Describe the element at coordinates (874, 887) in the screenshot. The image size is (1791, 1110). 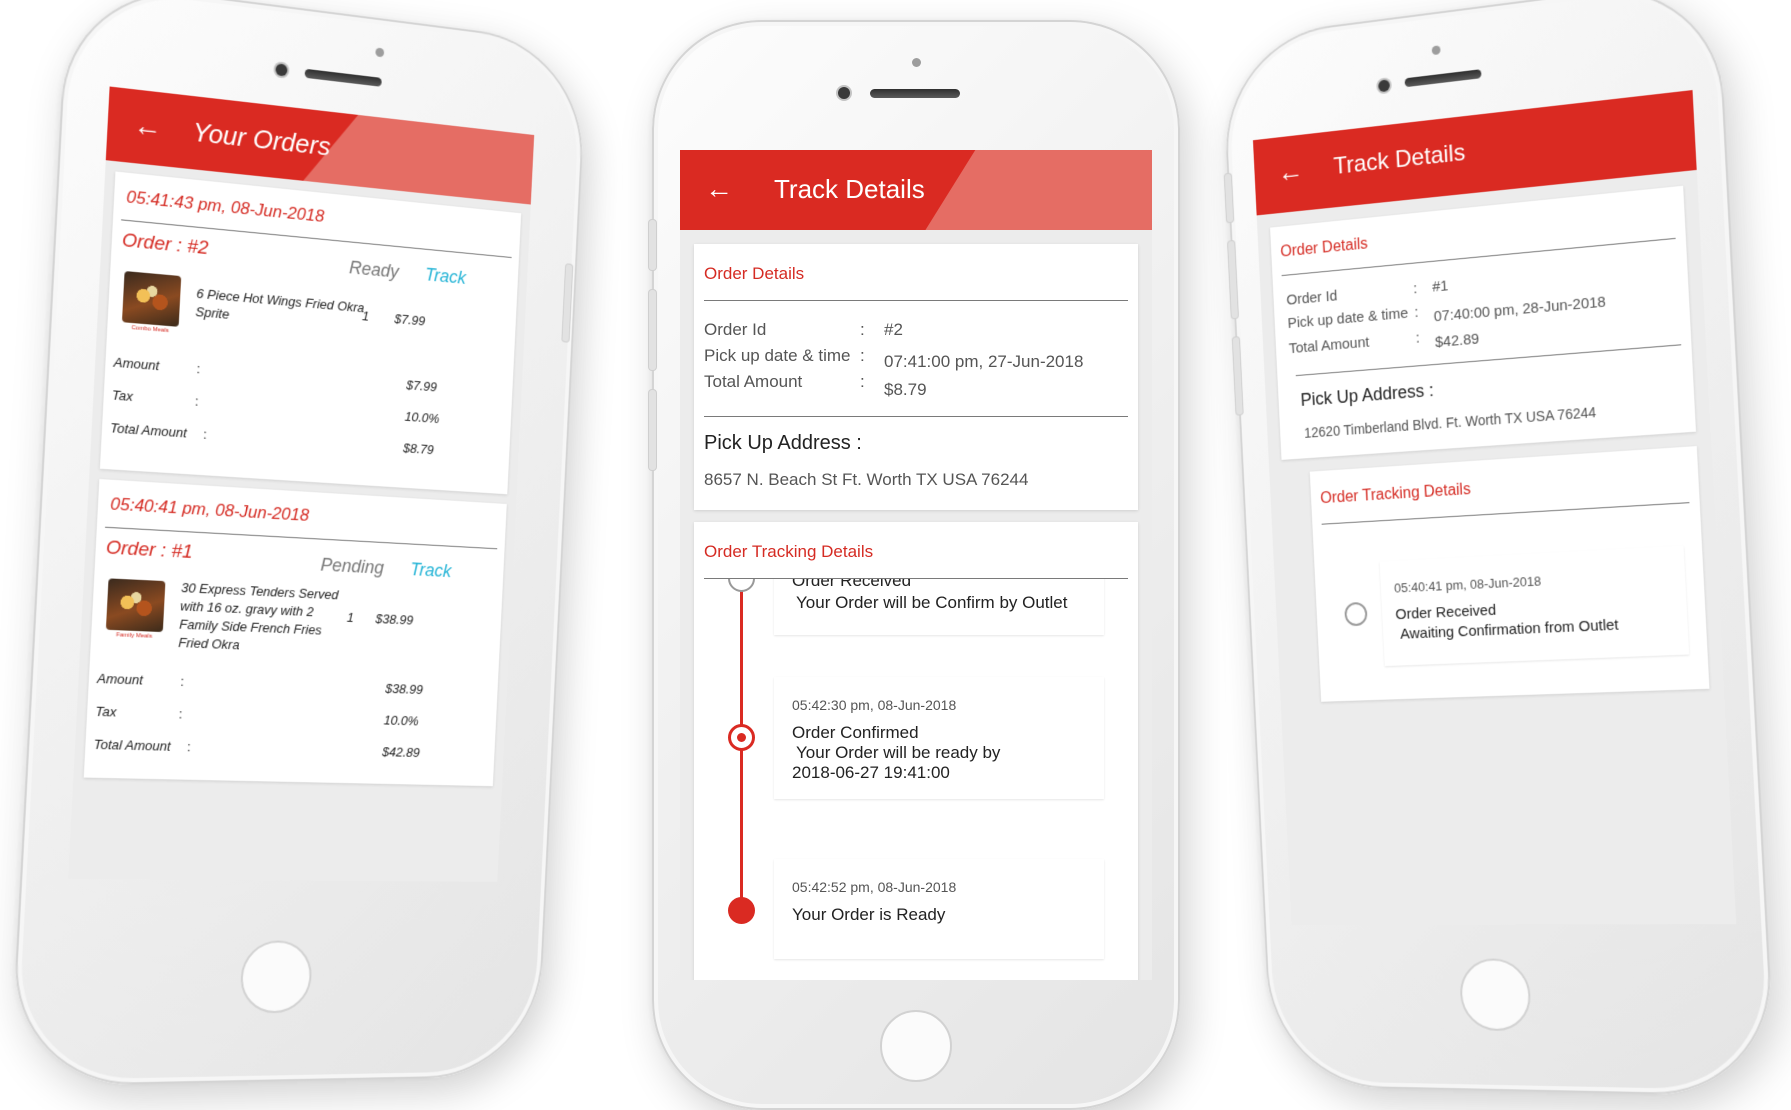
I see `step-time: 05:42:52 pm, 08-Jun-2018` at that location.